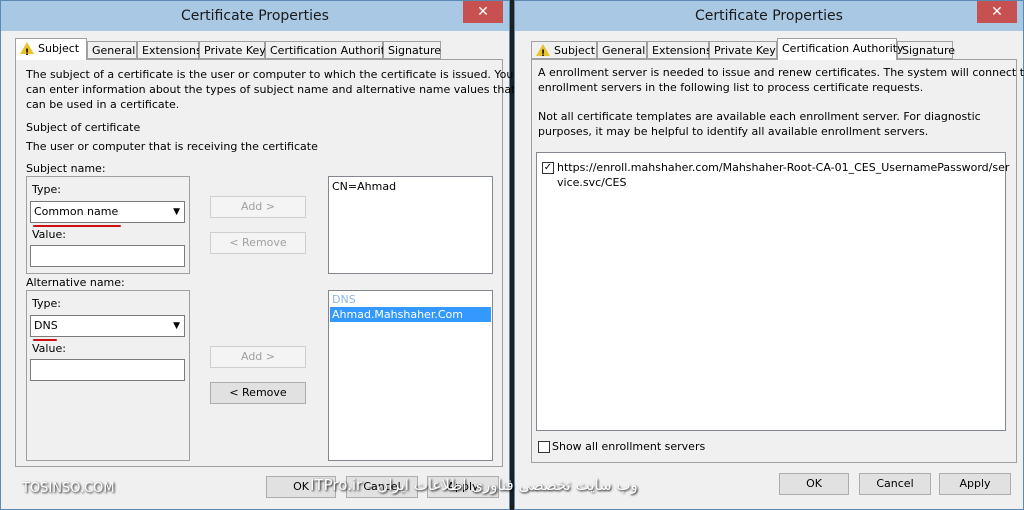  Describe the element at coordinates (83, 127) in the screenshot. I see `subject-of-certificate-label: Subject of certificate` at that location.